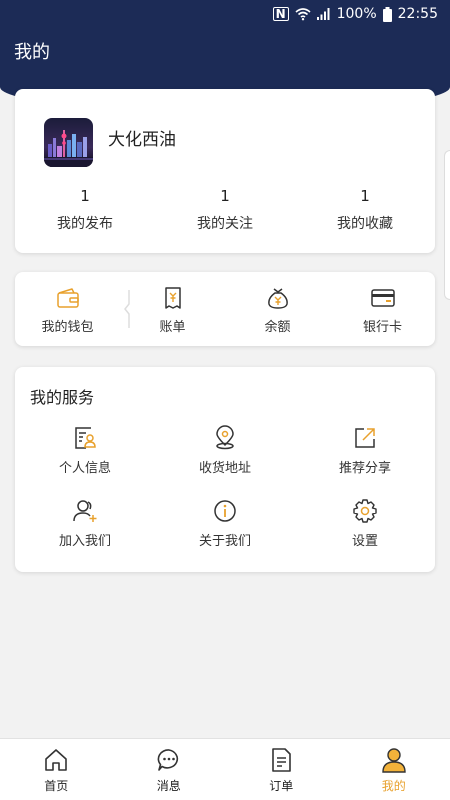 Image resolution: width=450 pixels, height=800 pixels. I want to click on finance-card: 我的钱包 账单 余额 银行卡, so click(225, 309).